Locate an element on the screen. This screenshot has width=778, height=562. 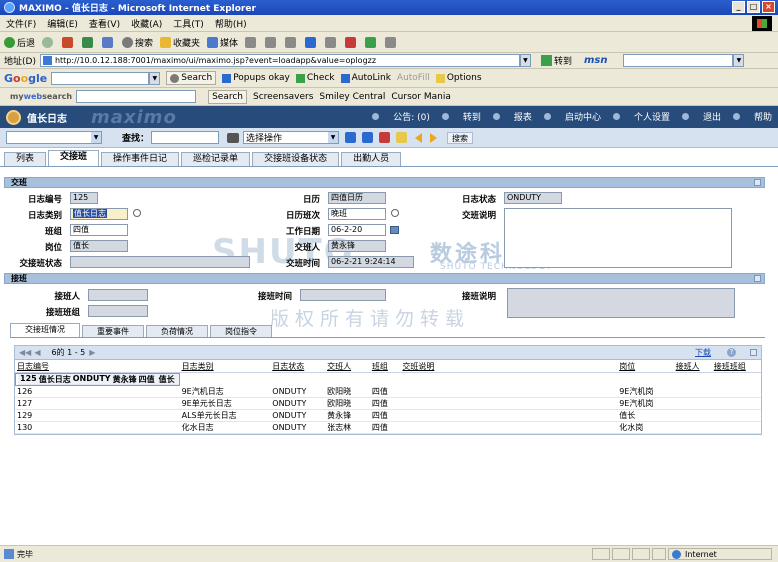
menu-view: 查看(V) is located at coordinates (104, 23).